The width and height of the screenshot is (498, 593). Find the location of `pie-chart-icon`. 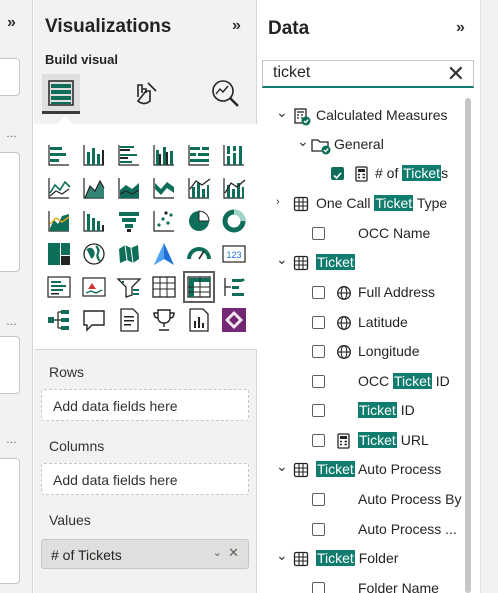

pie-chart-icon is located at coordinates (199, 221).